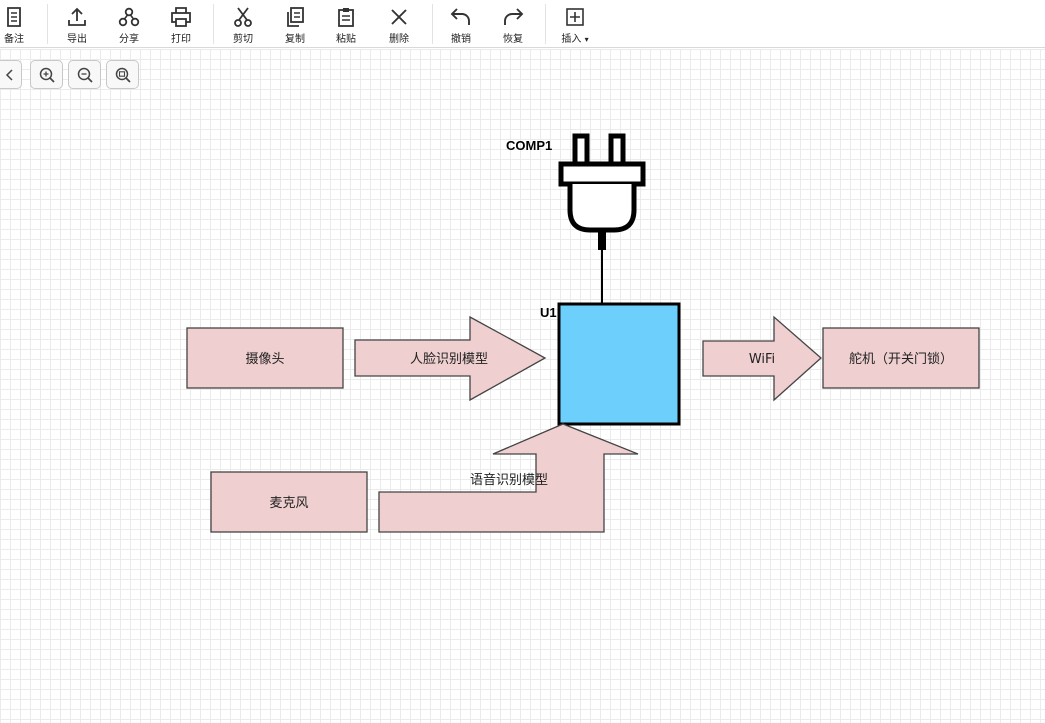 The width and height of the screenshot is (1045, 723). Describe the element at coordinates (529, 145) in the screenshot. I see `comp1-label: COMP1` at that location.